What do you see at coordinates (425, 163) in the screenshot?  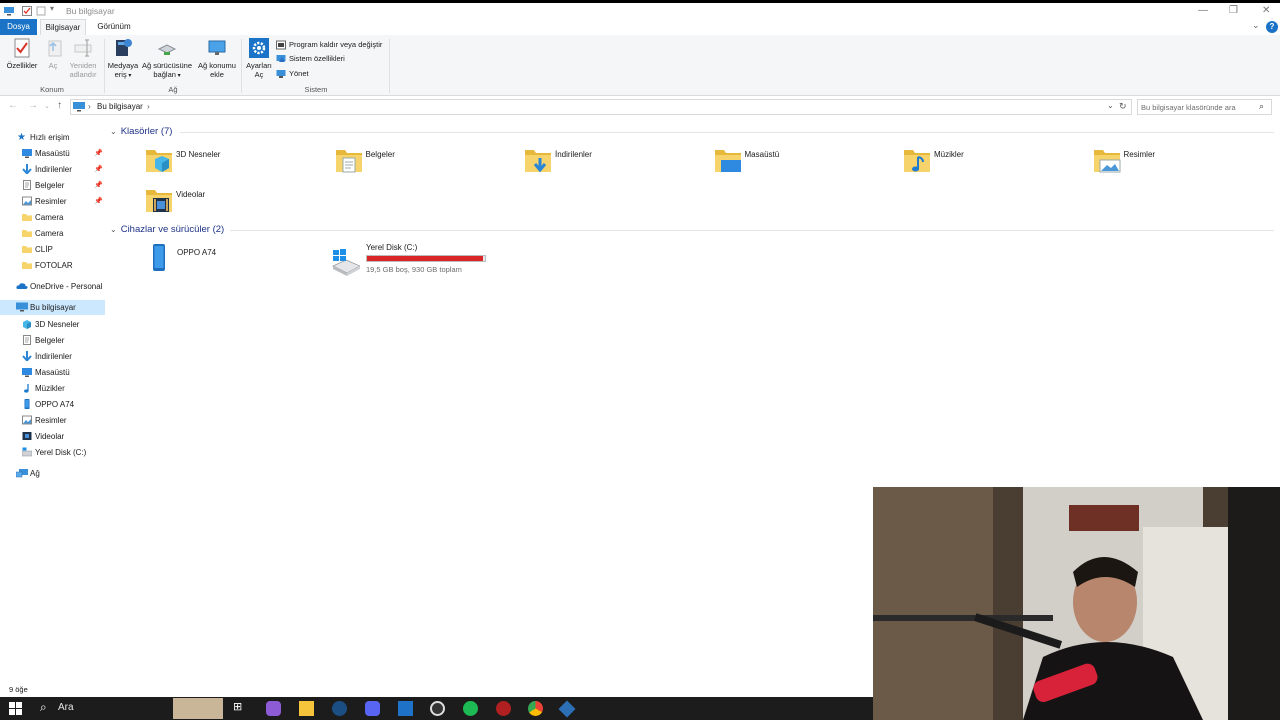 I see `folder-tile: Belgeler` at bounding box center [425, 163].